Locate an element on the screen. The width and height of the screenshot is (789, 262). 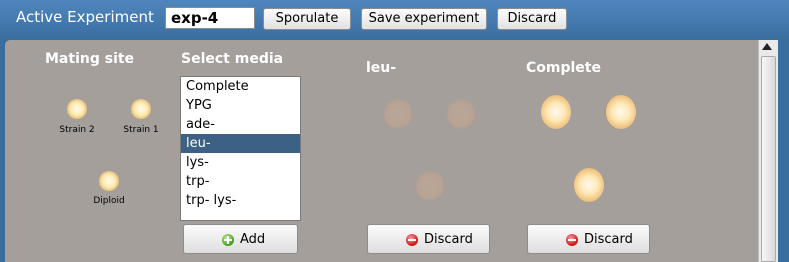
plate-leu-discard-button: Discard is located at coordinates (428, 239).